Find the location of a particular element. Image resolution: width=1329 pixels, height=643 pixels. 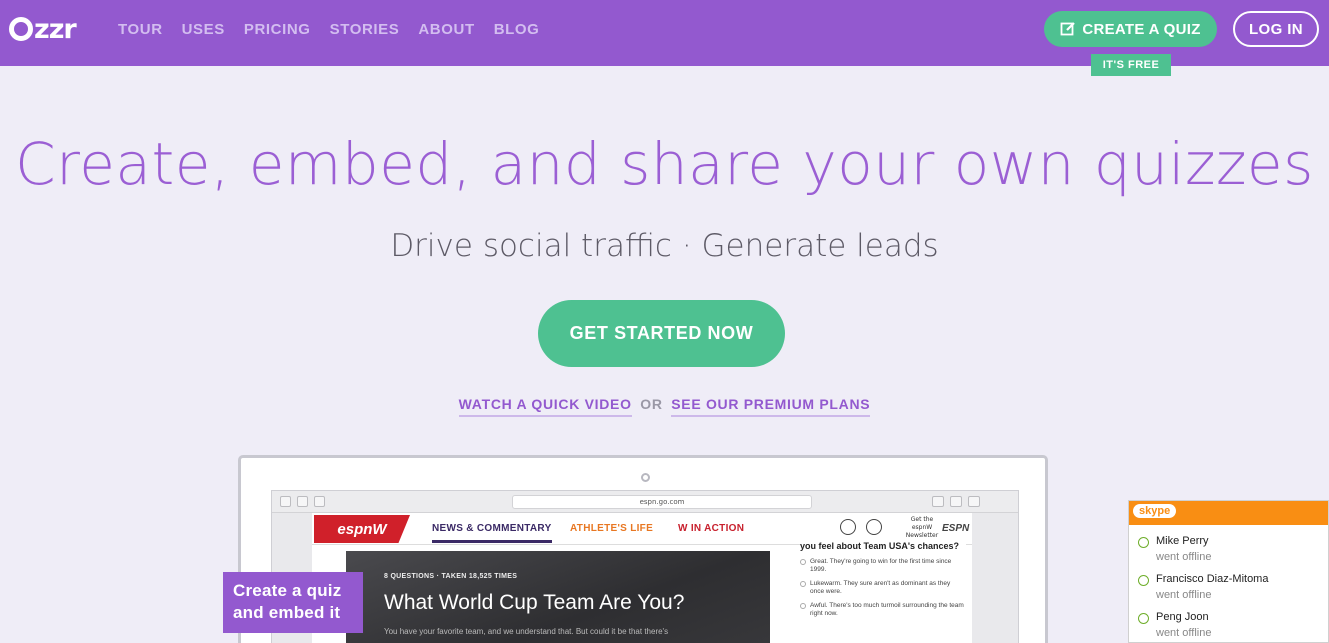

mock-tab-action: W IN ACTION is located at coordinates (711, 528).